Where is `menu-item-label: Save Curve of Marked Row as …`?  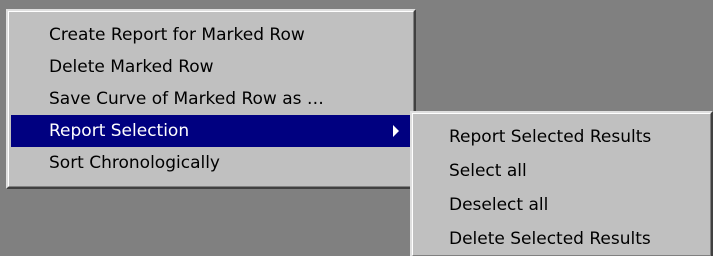
menu-item-label: Save Curve of Marked Row as … is located at coordinates (186, 99).